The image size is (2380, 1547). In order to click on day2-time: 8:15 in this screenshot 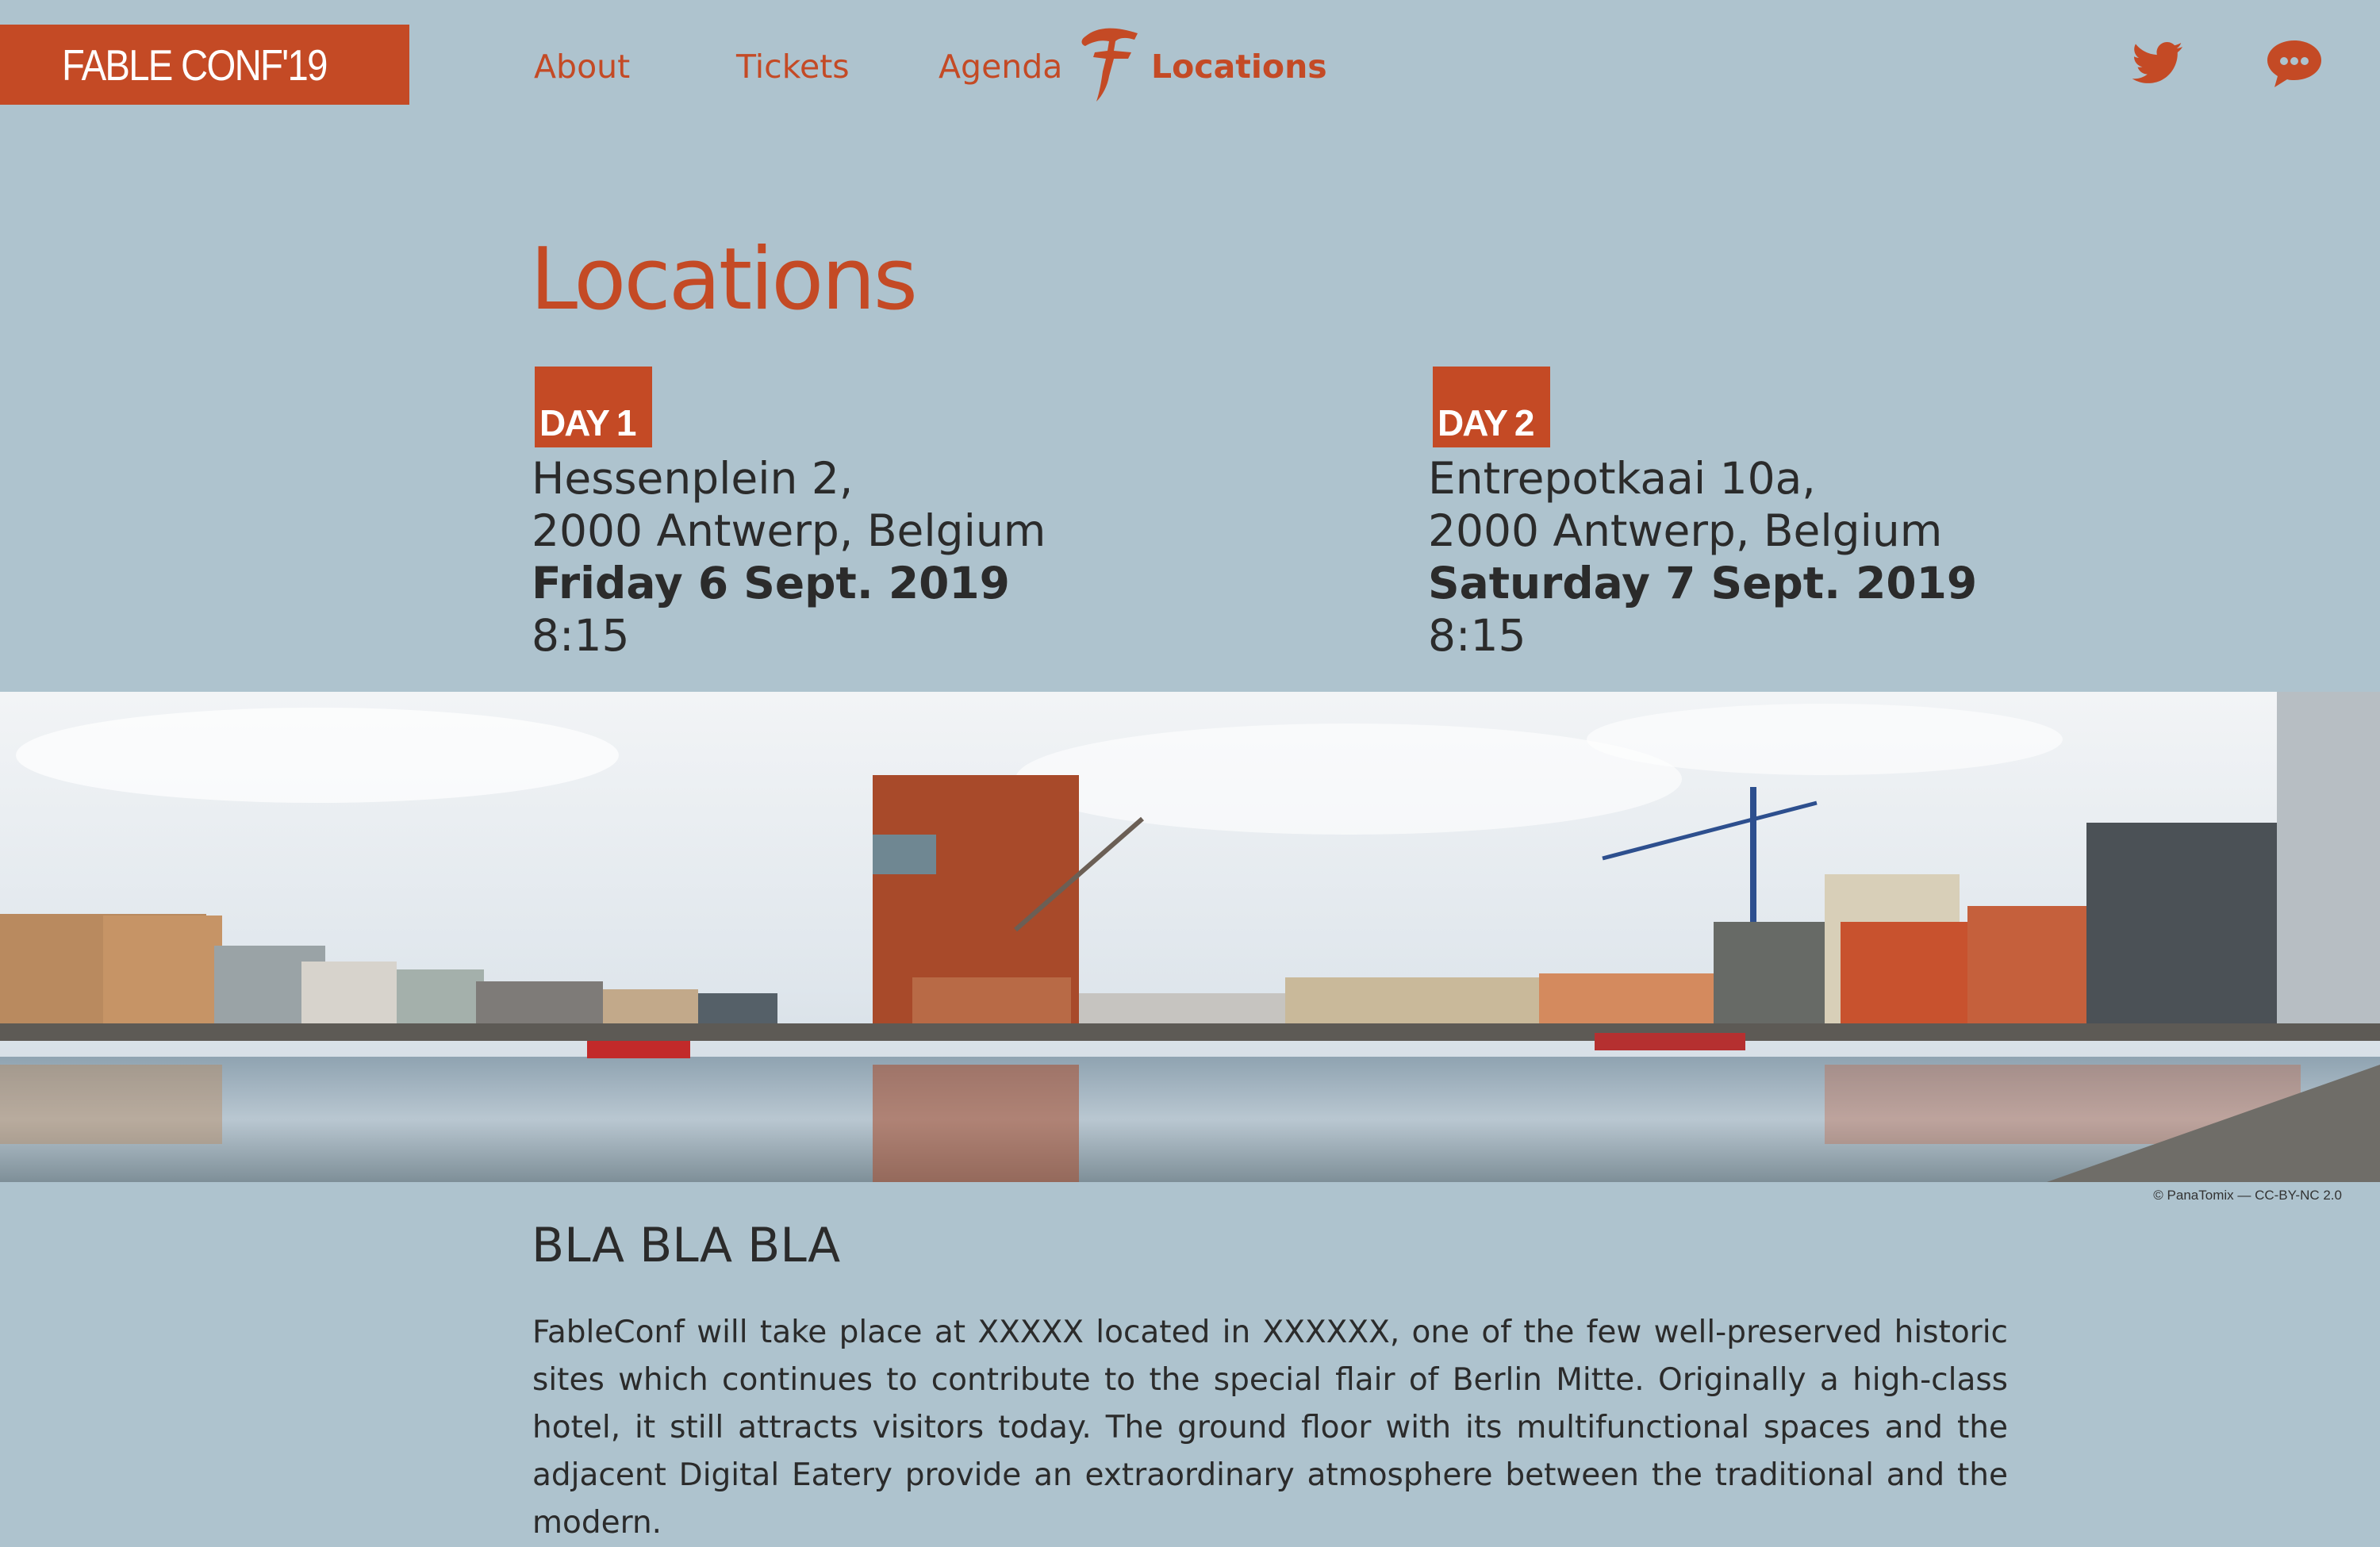, I will do `click(1477, 635)`.